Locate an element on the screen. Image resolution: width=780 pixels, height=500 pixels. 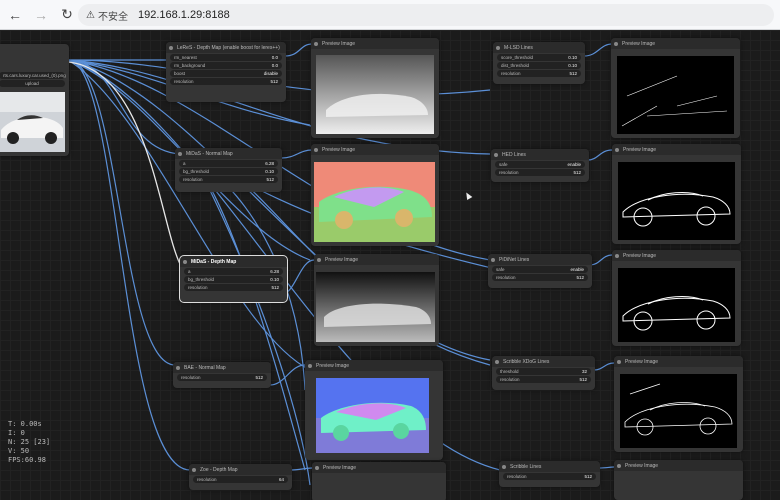
midas-normal-title: MiDaS - Normal Map is located at coordinates (228, 153).